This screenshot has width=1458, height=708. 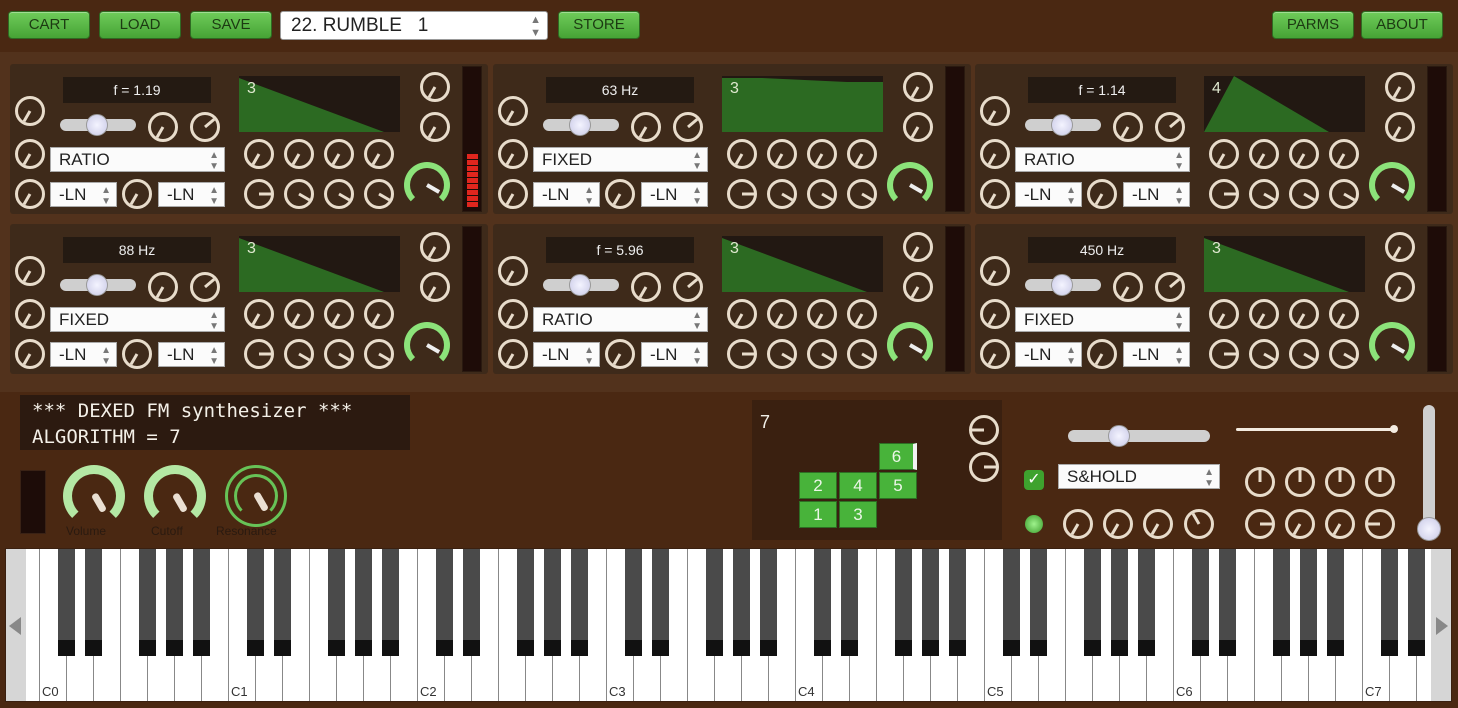 What do you see at coordinates (995, 194) in the screenshot?
I see `break-point-knob` at bounding box center [995, 194].